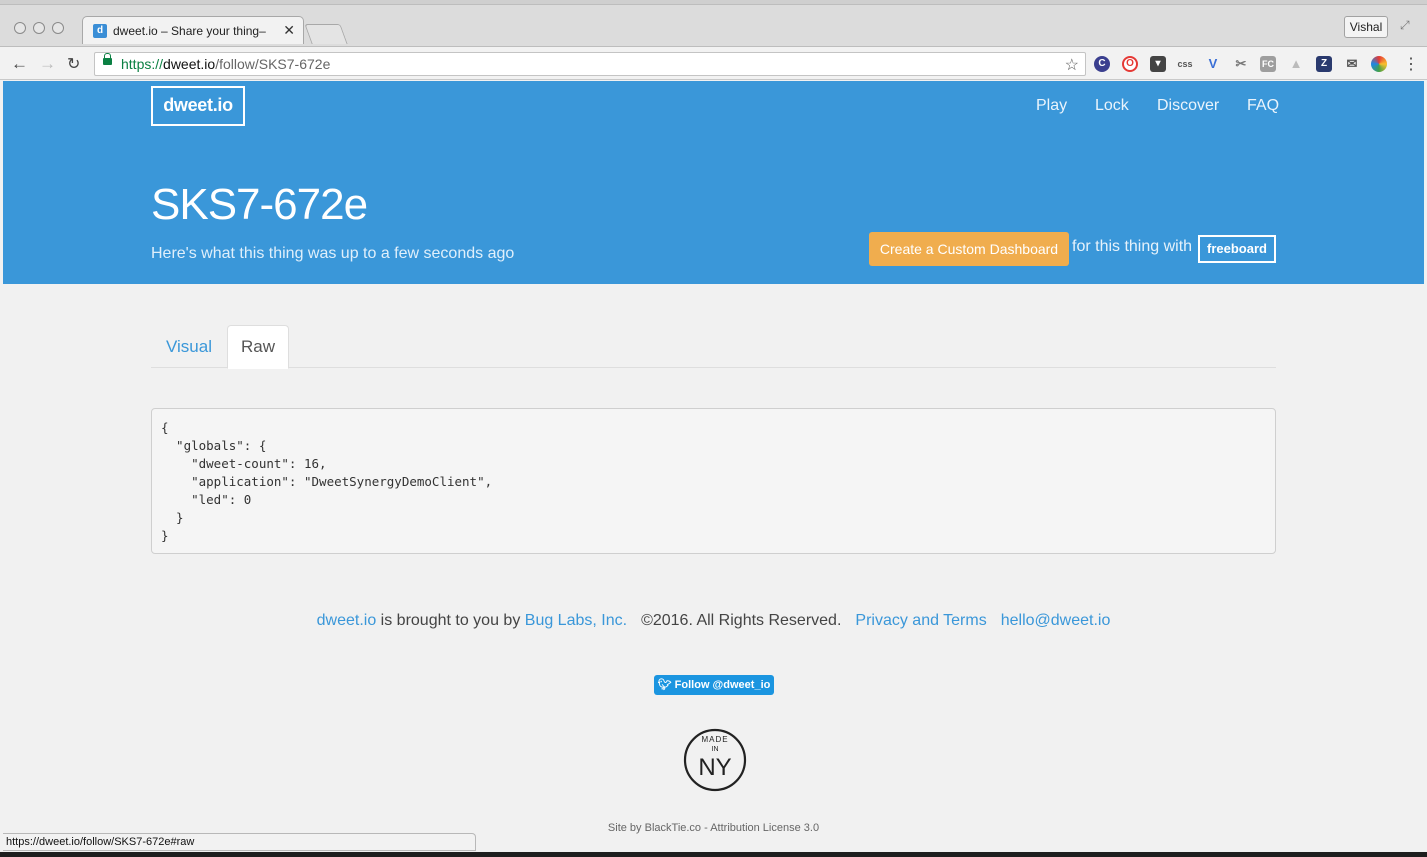 Image resolution: width=1427 pixels, height=857 pixels. Describe the element at coordinates (58, 28) in the screenshot. I see `zoom-window-button` at that location.